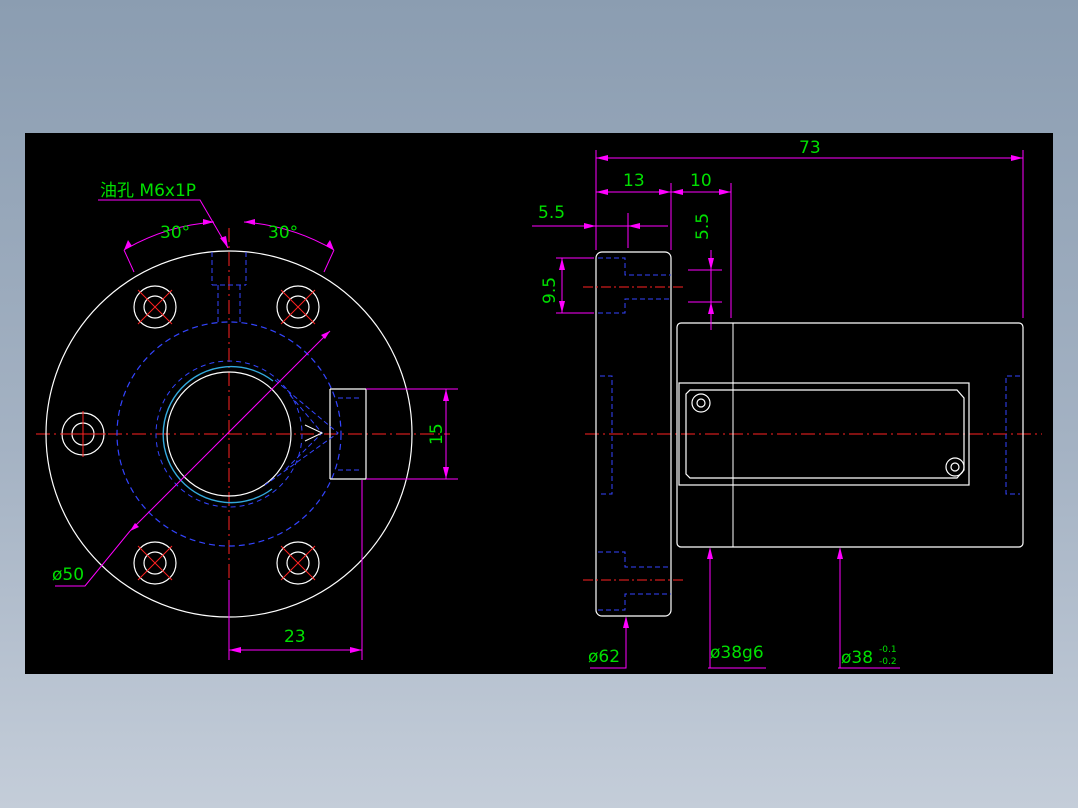 This screenshot has height=808, width=1078. What do you see at coordinates (218, 434) in the screenshot?
I see `thread-arc` at bounding box center [218, 434].